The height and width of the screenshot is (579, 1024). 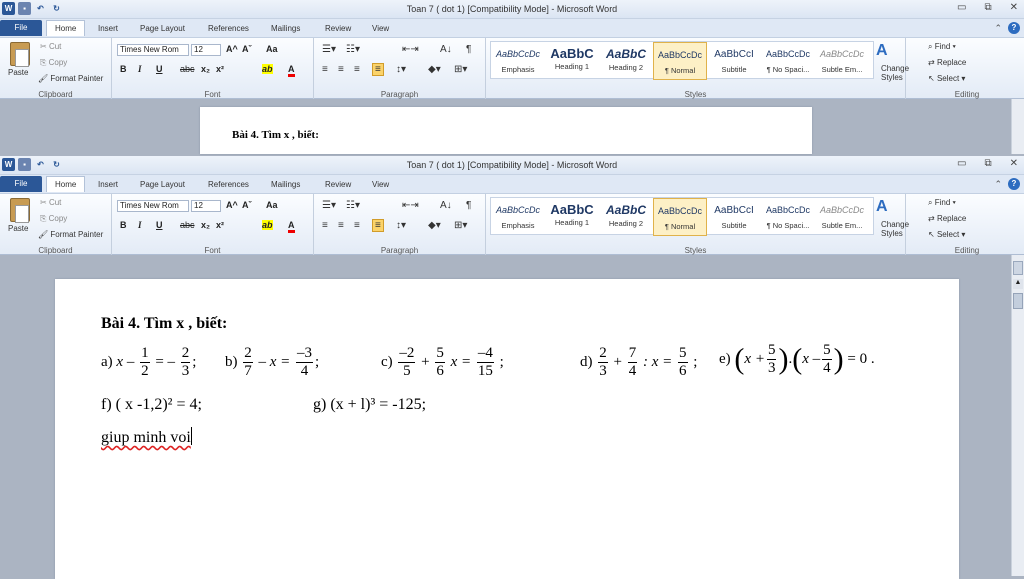 I want to click on vertical-scrollbar-background, so click(x=1017, y=126).